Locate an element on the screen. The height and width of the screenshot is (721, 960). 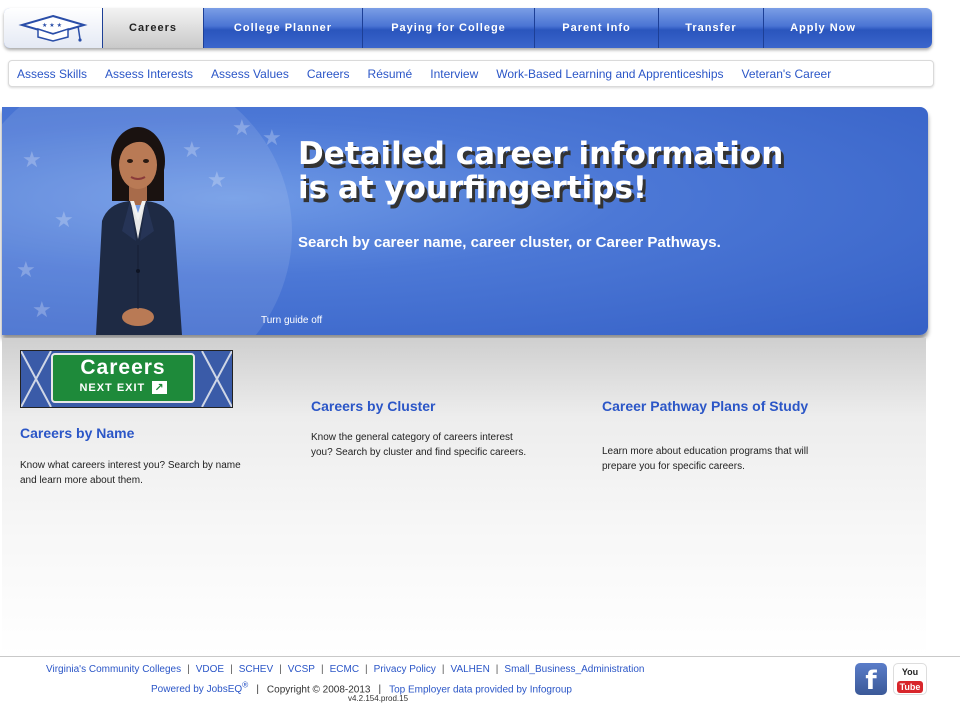
graduation-cap-icon: ★ ★ ★ is located at coordinates (53, 28).